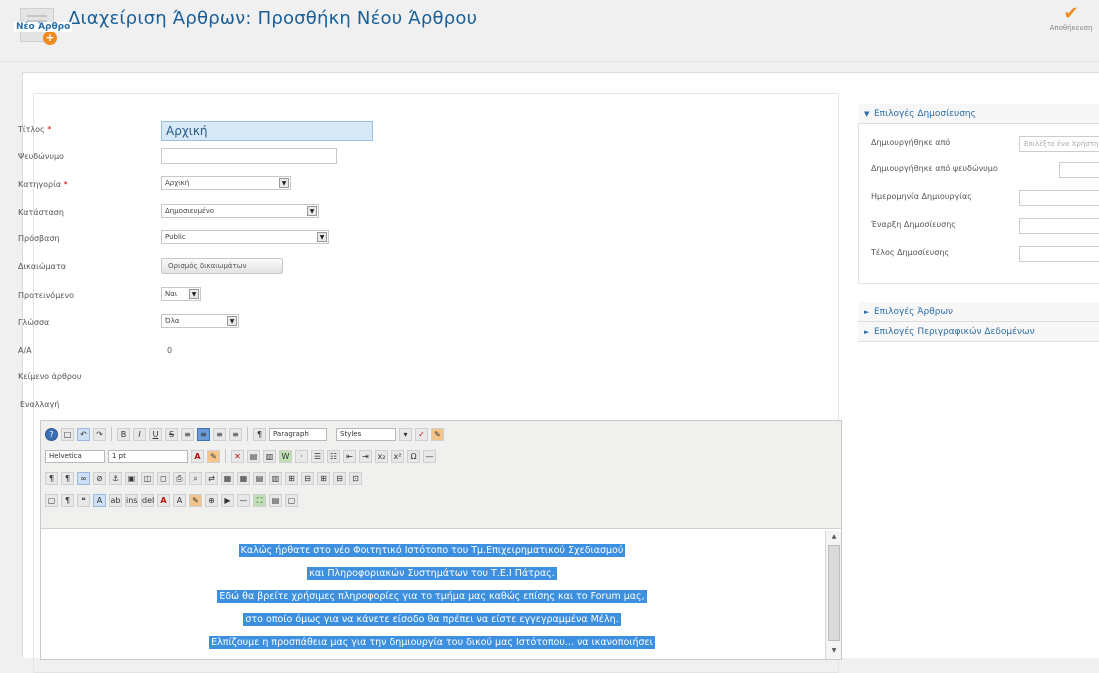  Describe the element at coordinates (978, 312) in the screenshot. I see `article-options-header: ► Επιλογές Άρθρων` at that location.